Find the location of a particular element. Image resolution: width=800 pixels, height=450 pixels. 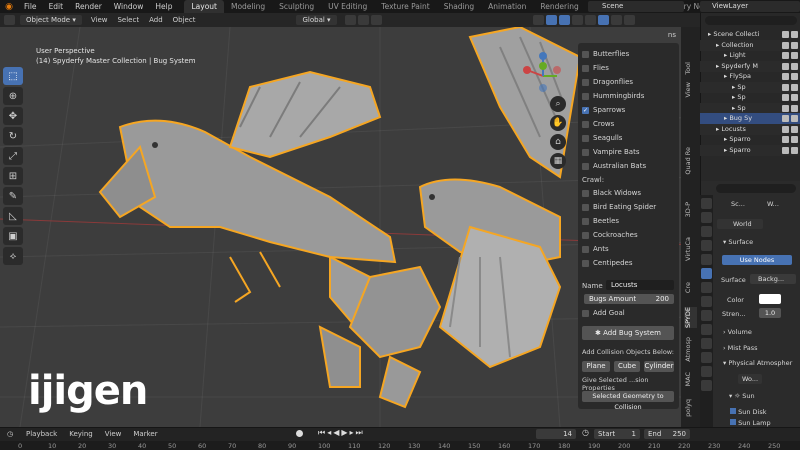

crawl-option-centipedes: Centipedes is located at coordinates (607, 263).